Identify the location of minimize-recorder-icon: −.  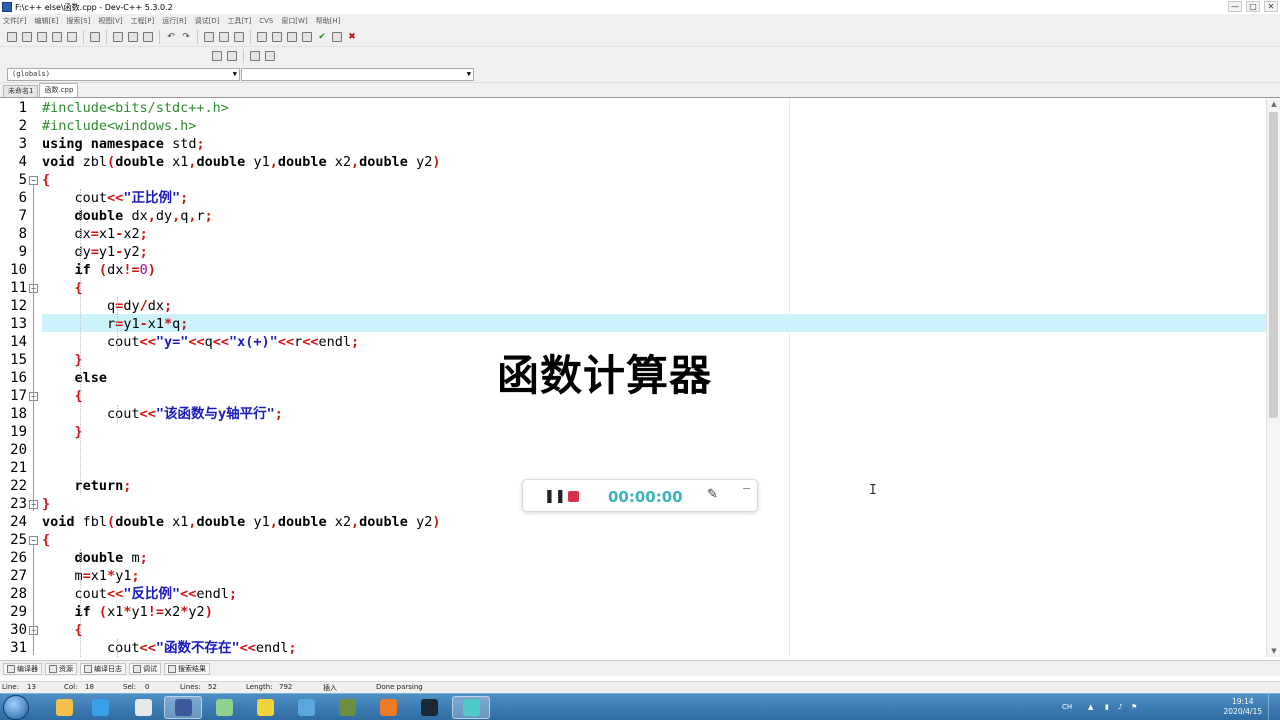
(746, 488).